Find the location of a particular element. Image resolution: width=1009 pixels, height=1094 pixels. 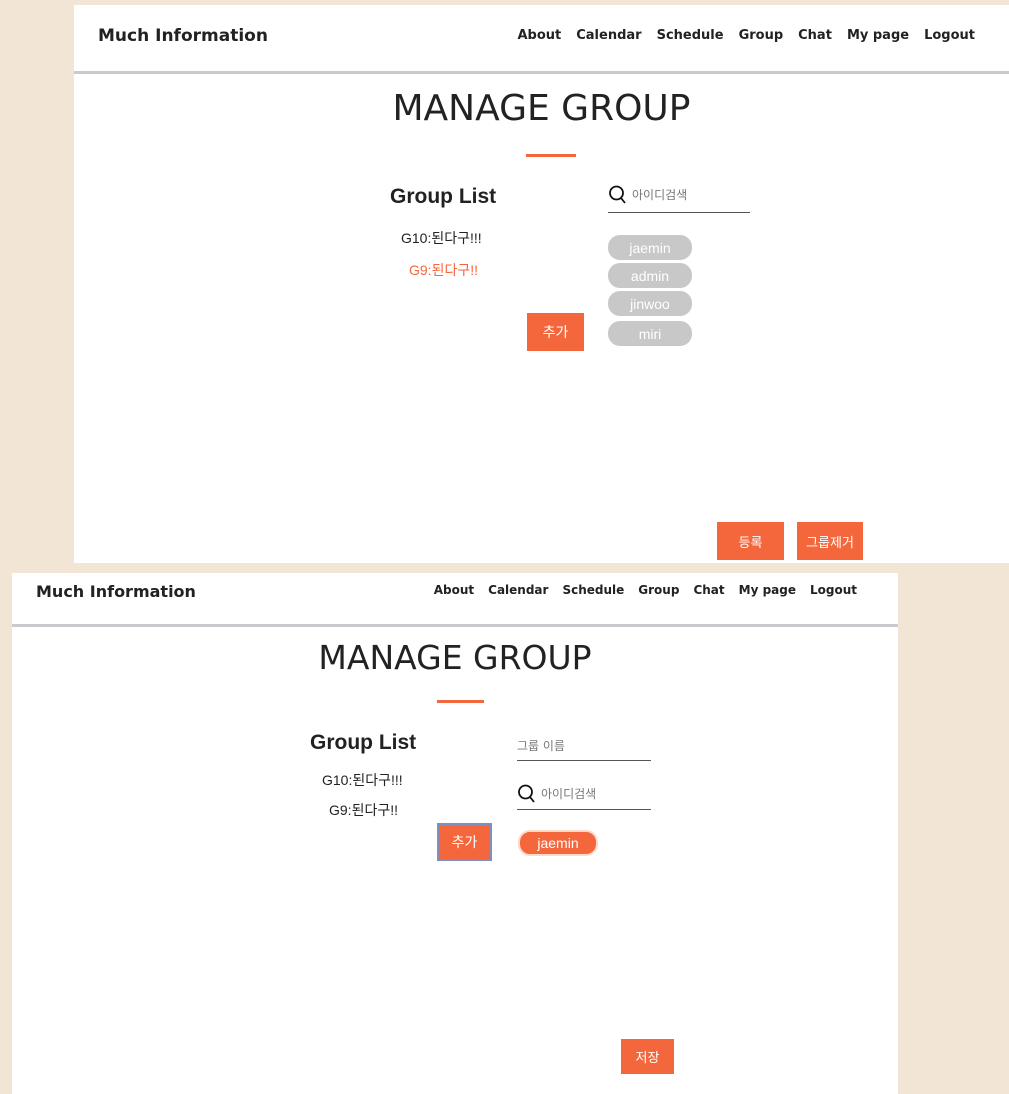

group-name-input is located at coordinates (584, 745).